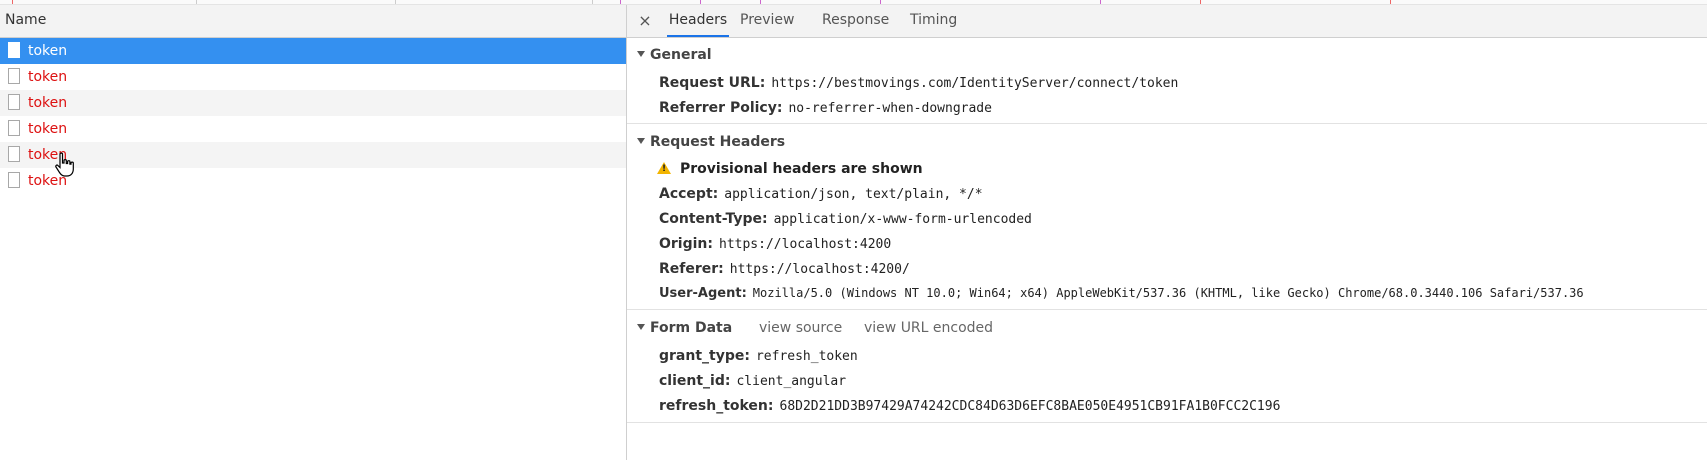 The width and height of the screenshot is (1707, 460). What do you see at coordinates (791, 381) in the screenshot?
I see `field-value: client_angular` at bounding box center [791, 381].